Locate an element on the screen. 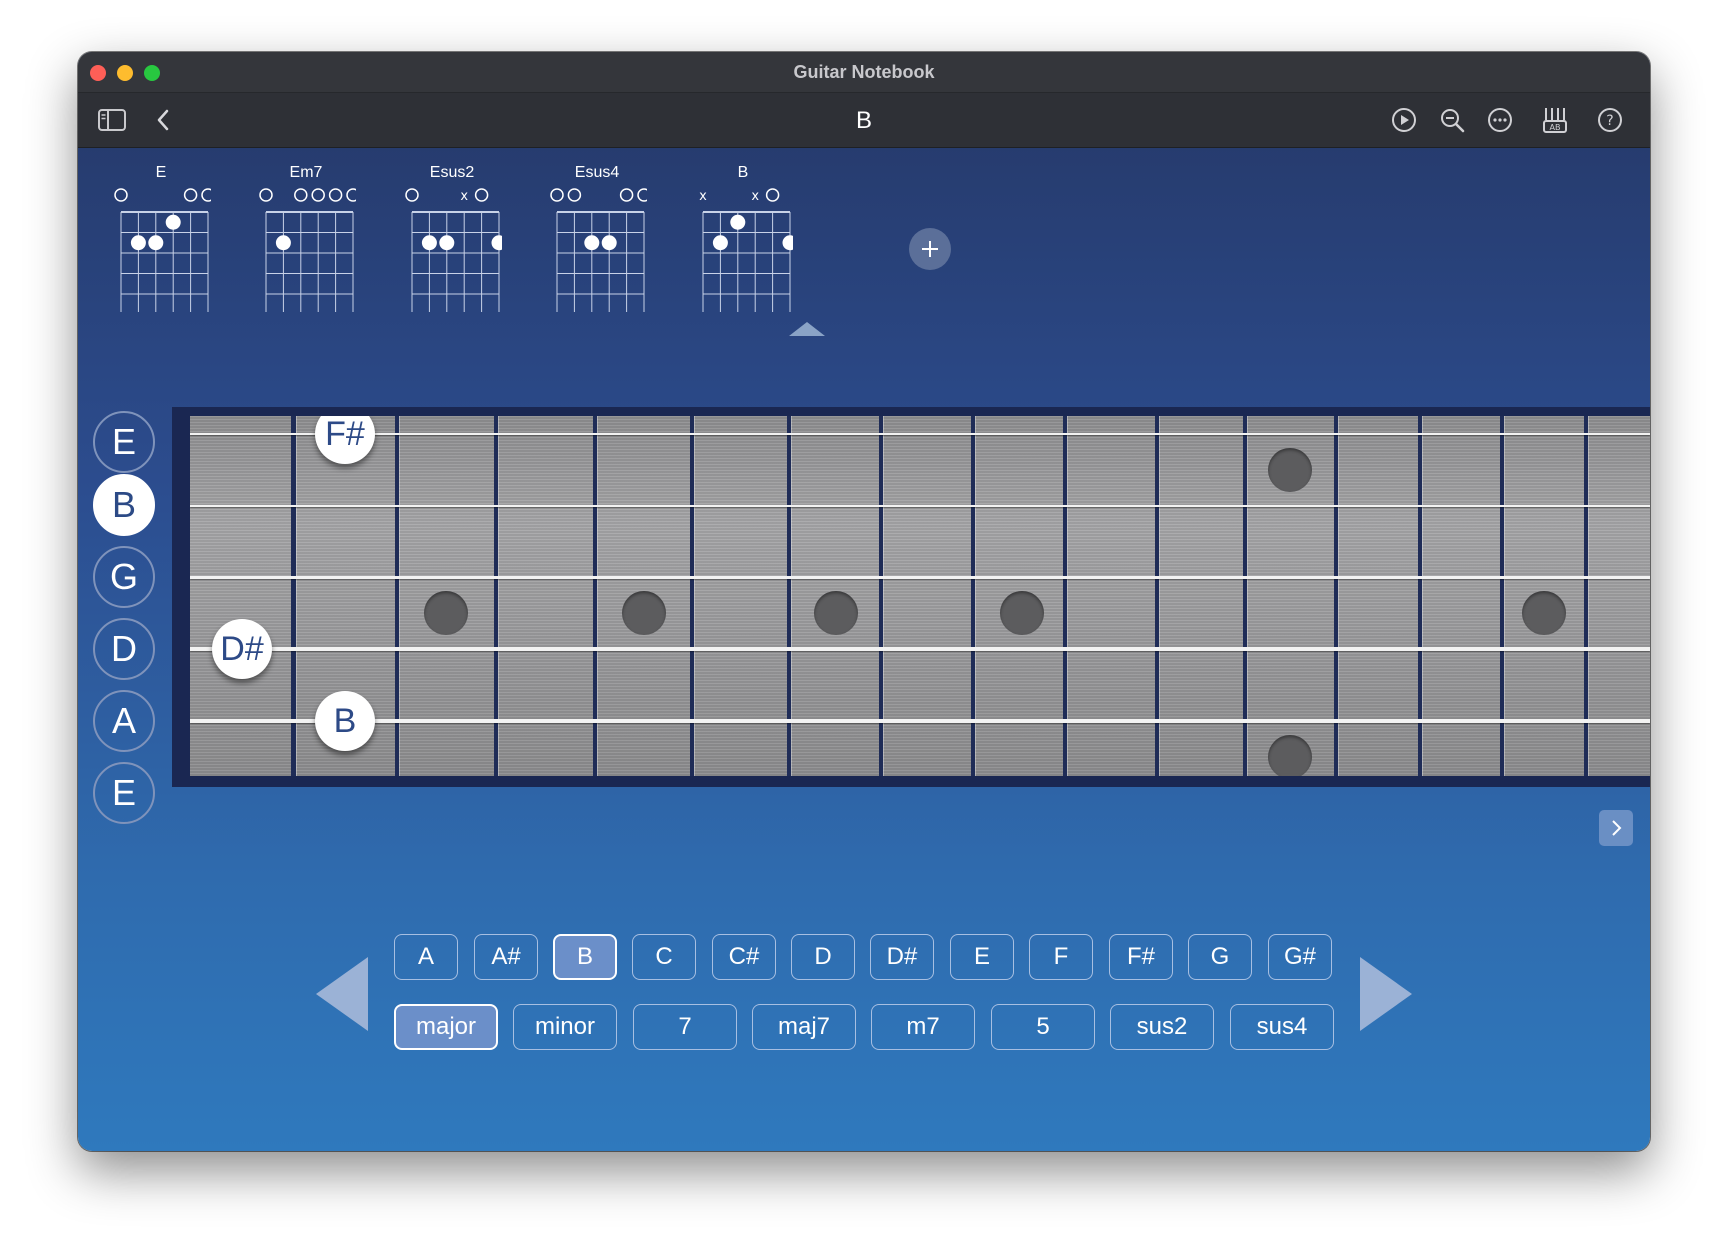 The image size is (1728, 1254). more-icon is located at coordinates (1500, 120).